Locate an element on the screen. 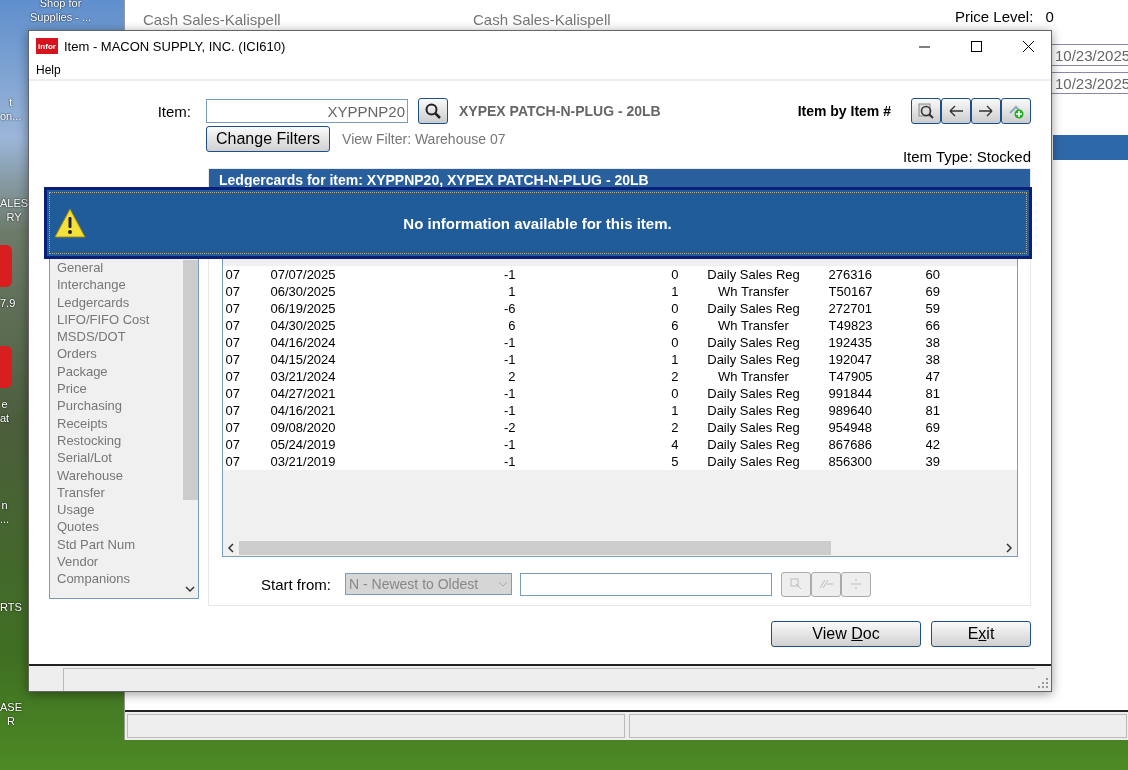 The width and height of the screenshot is (1128, 770). table-cell-text: 2 is located at coordinates (511, 376).